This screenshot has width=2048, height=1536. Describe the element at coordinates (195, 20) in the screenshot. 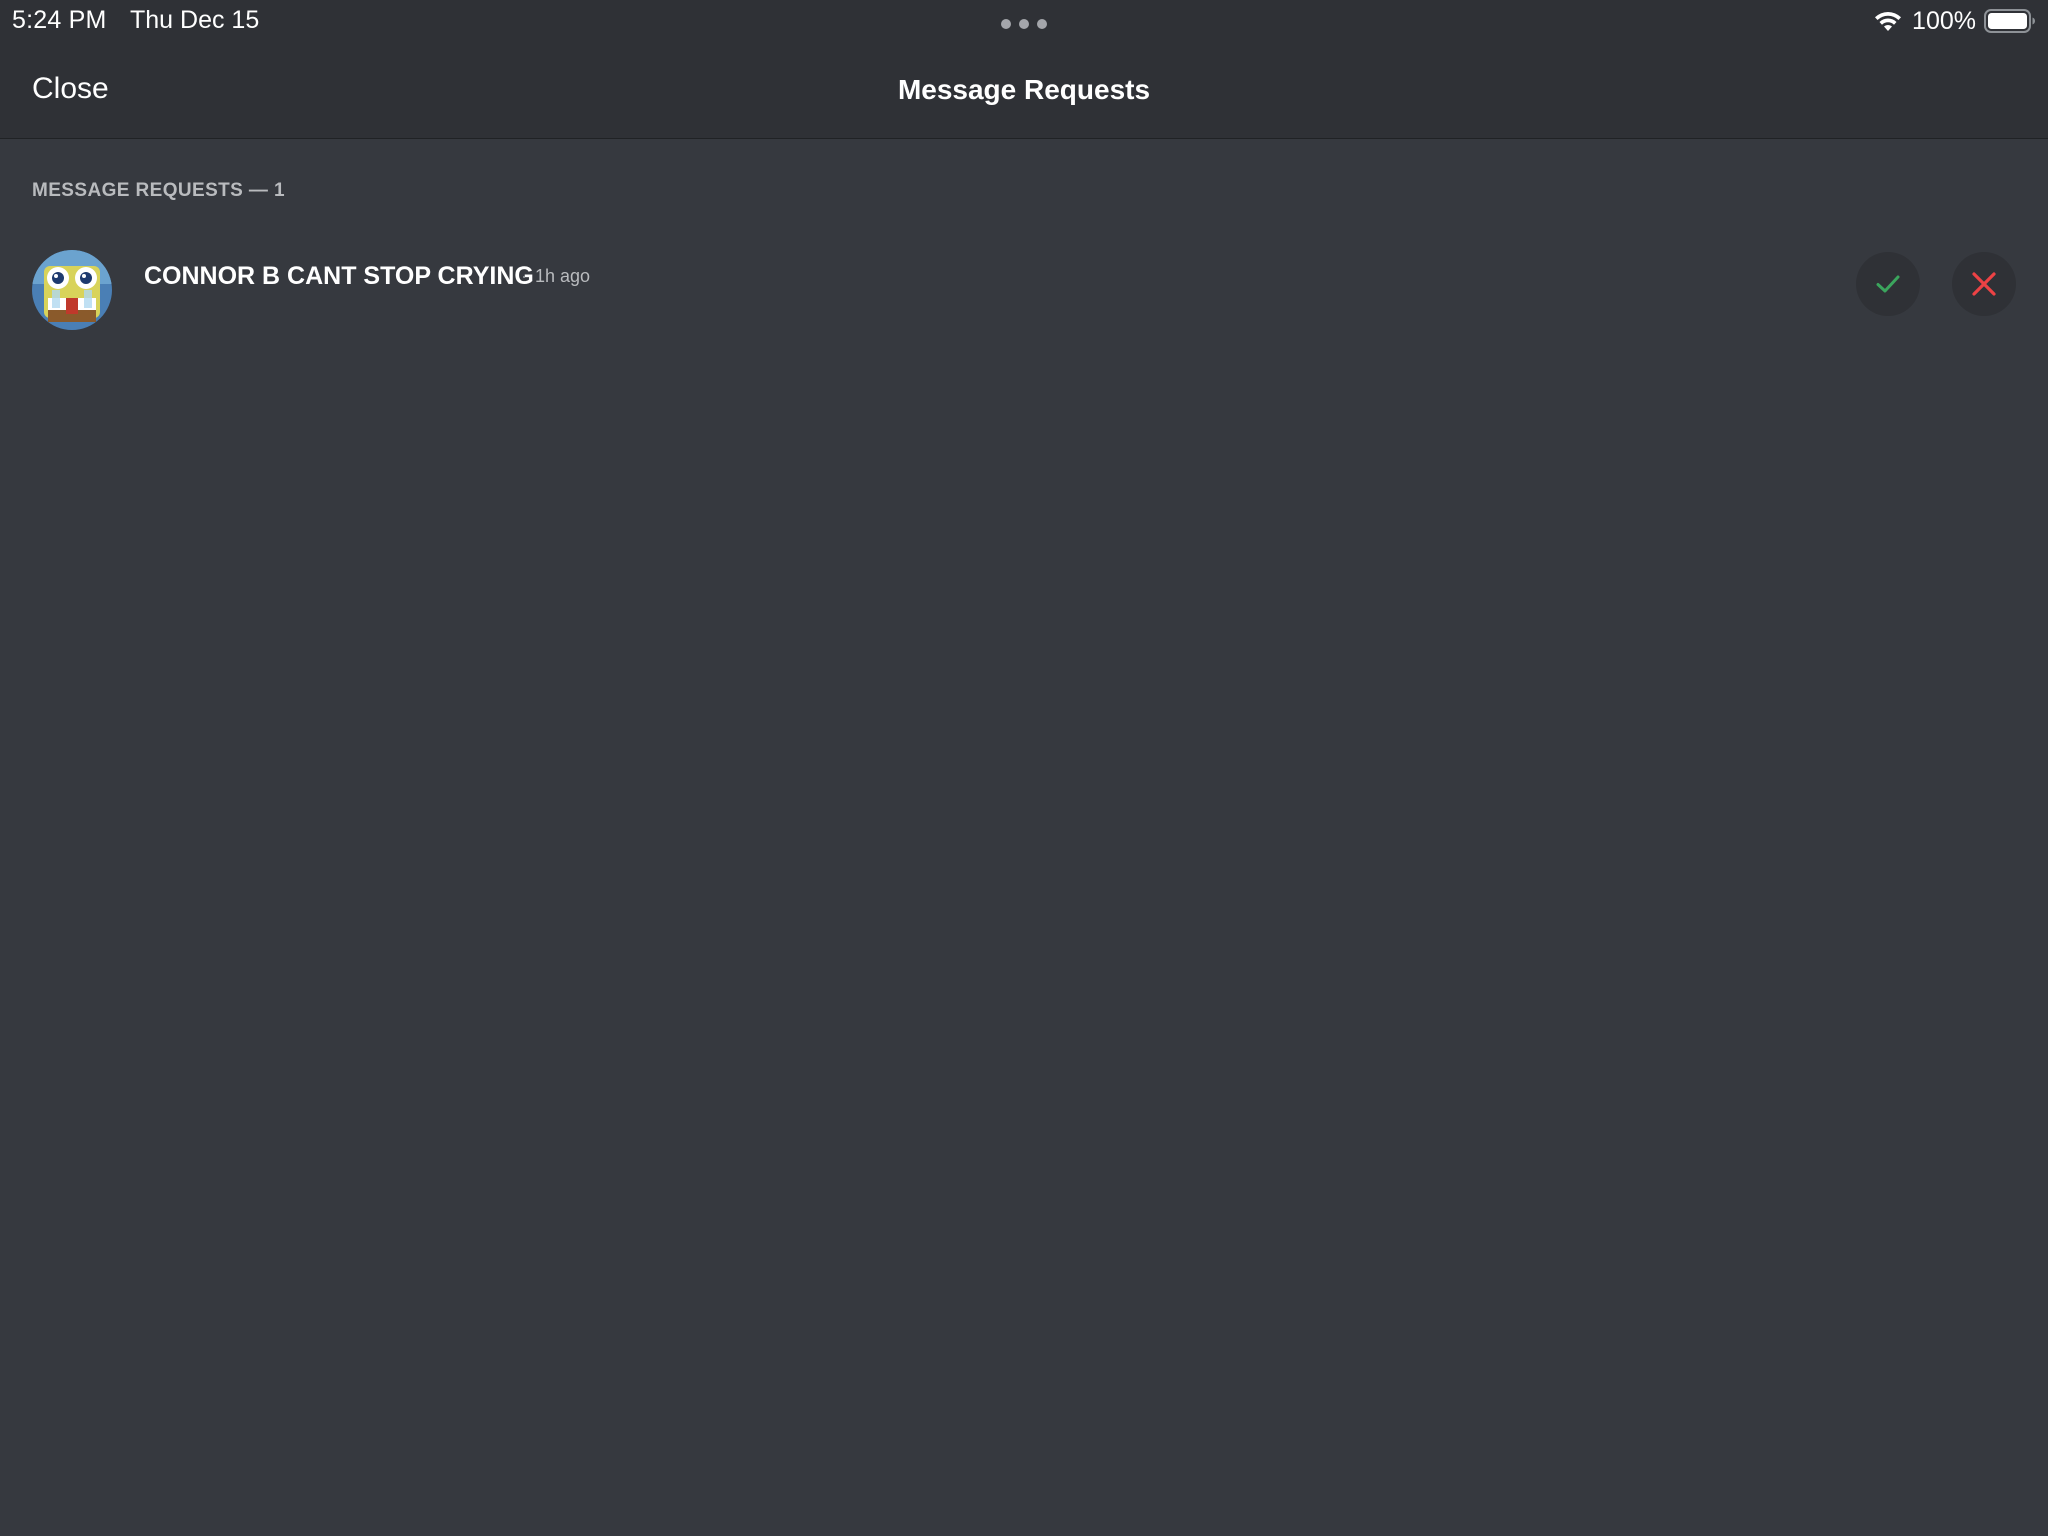

I see `status-bar-date: Thu Dec 15` at that location.